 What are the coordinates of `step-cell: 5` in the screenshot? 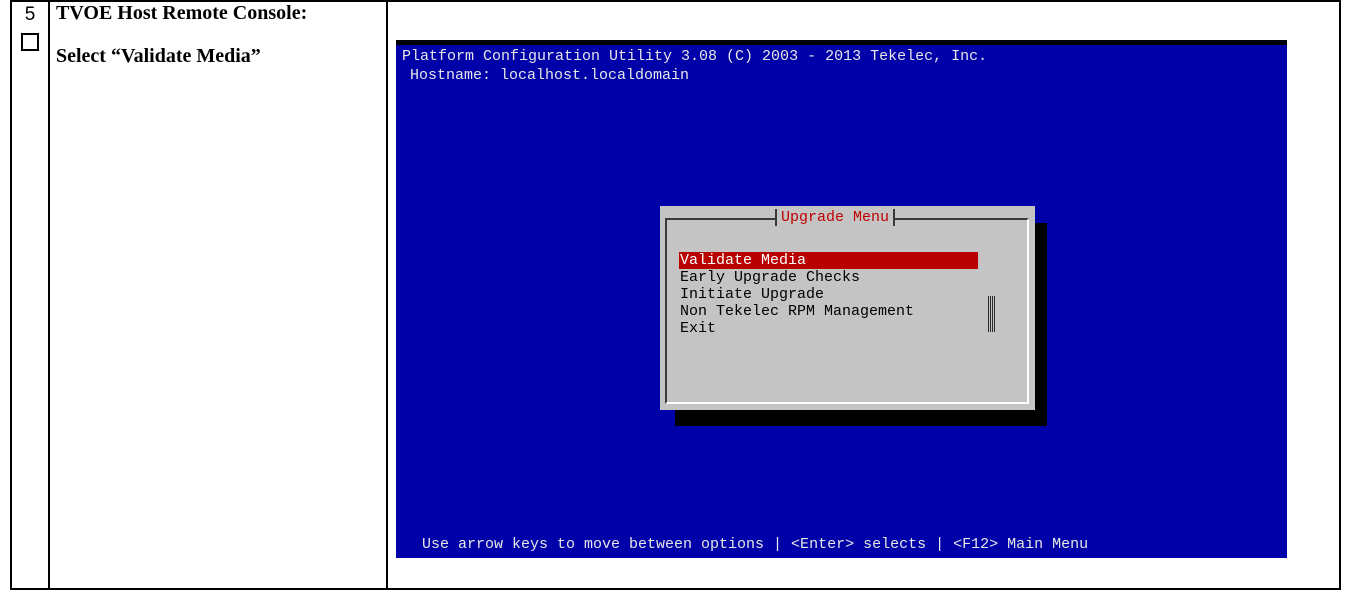 It's located at (30, 295).